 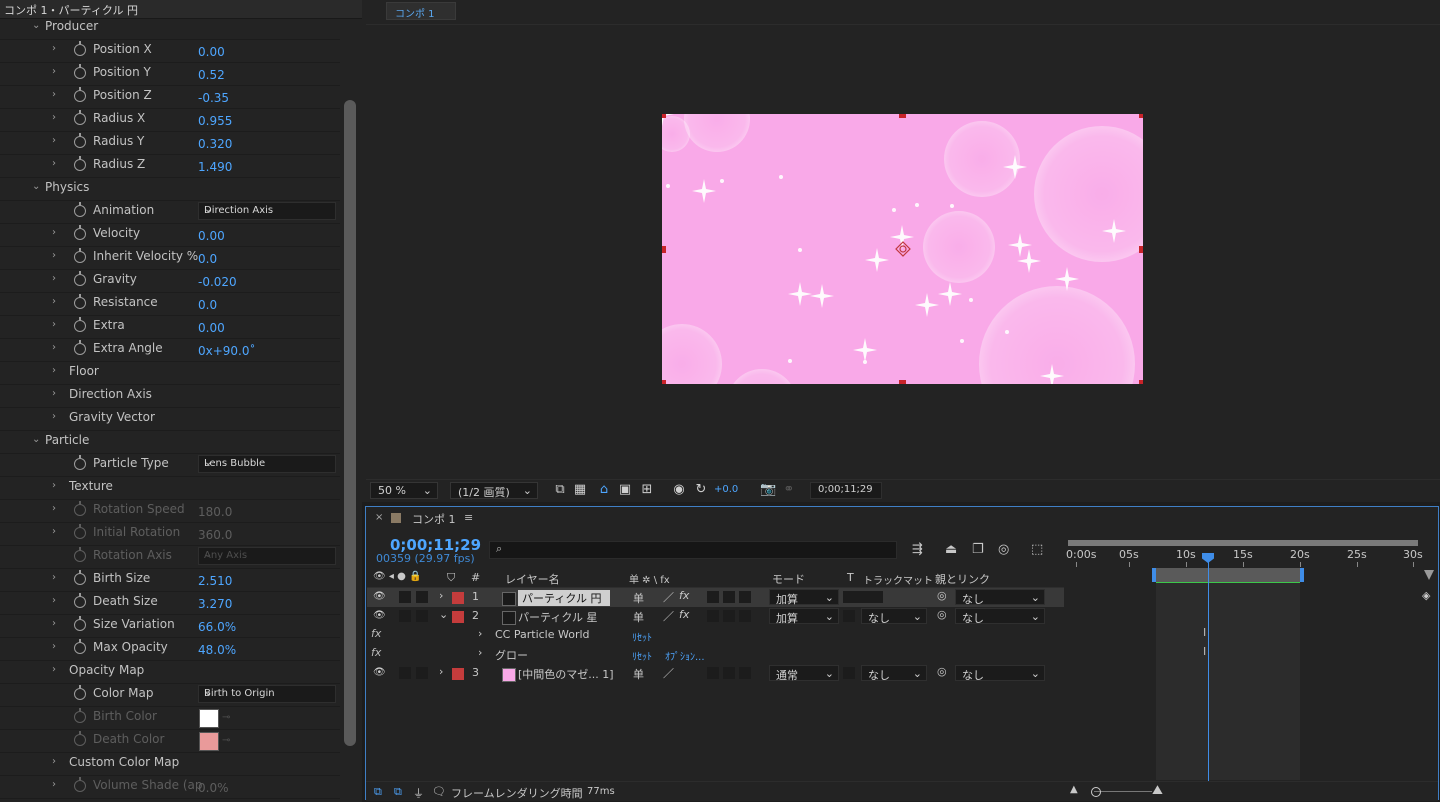 What do you see at coordinates (642, 655) in the screenshot?
I see `effect-reset-link: ﾘｾｯﾄ` at bounding box center [642, 655].